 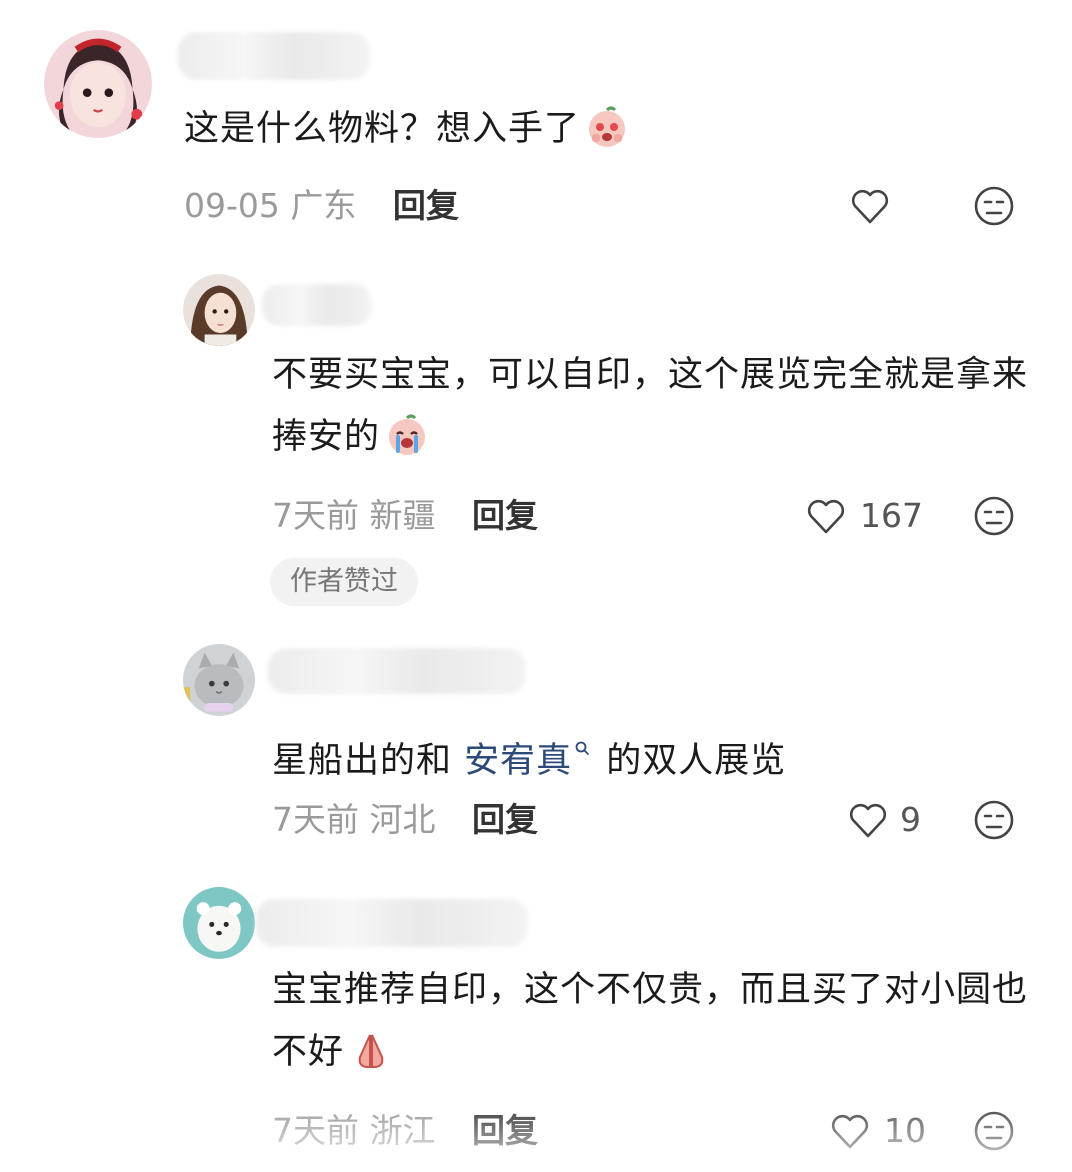 I want to click on comment-meta: 7天前 河北 回复, so click(x=405, y=820).